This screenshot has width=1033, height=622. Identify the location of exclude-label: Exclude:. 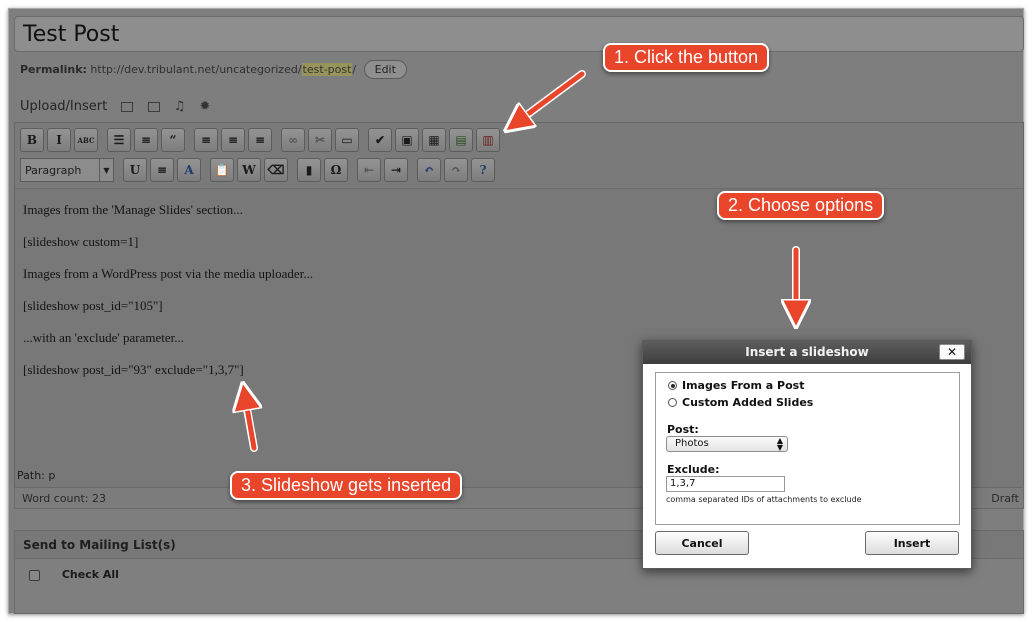
(693, 469).